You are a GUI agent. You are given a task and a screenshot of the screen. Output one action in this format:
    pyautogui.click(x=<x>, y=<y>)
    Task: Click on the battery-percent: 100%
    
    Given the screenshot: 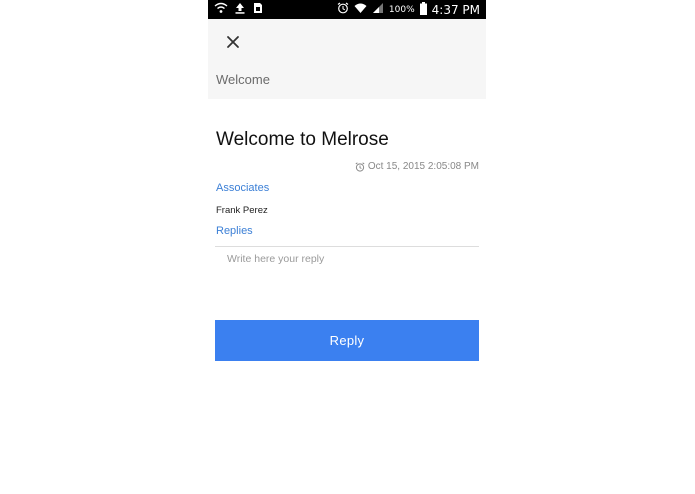 What is the action you would take?
    pyautogui.click(x=401, y=9)
    